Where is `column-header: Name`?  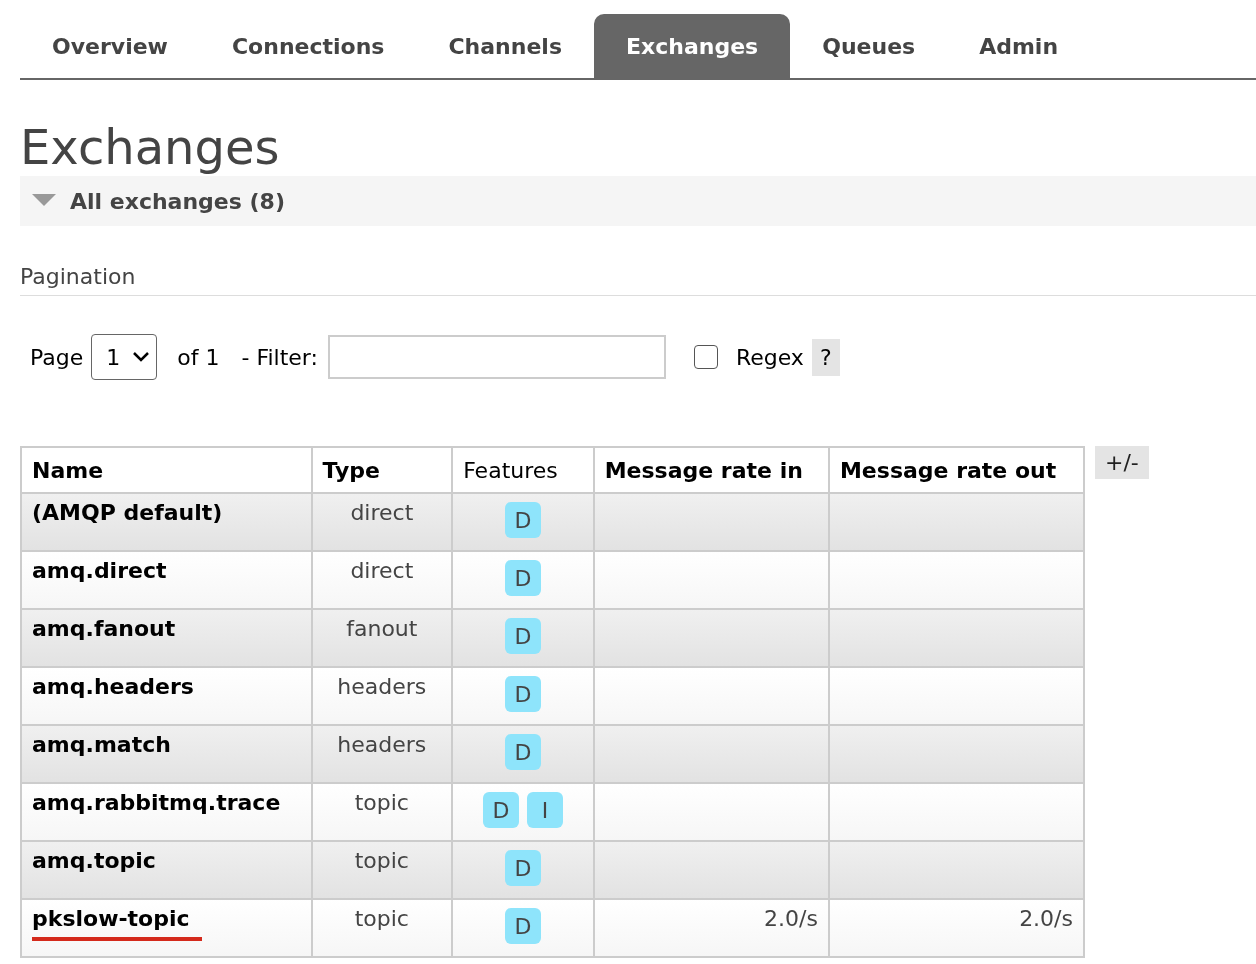 column-header: Name is located at coordinates (166, 470).